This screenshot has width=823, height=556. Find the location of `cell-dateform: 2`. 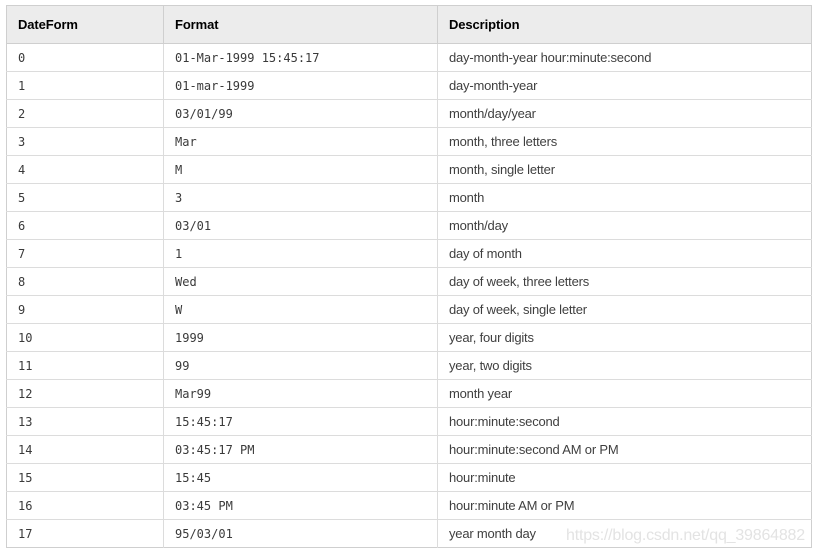

cell-dateform: 2 is located at coordinates (85, 113).